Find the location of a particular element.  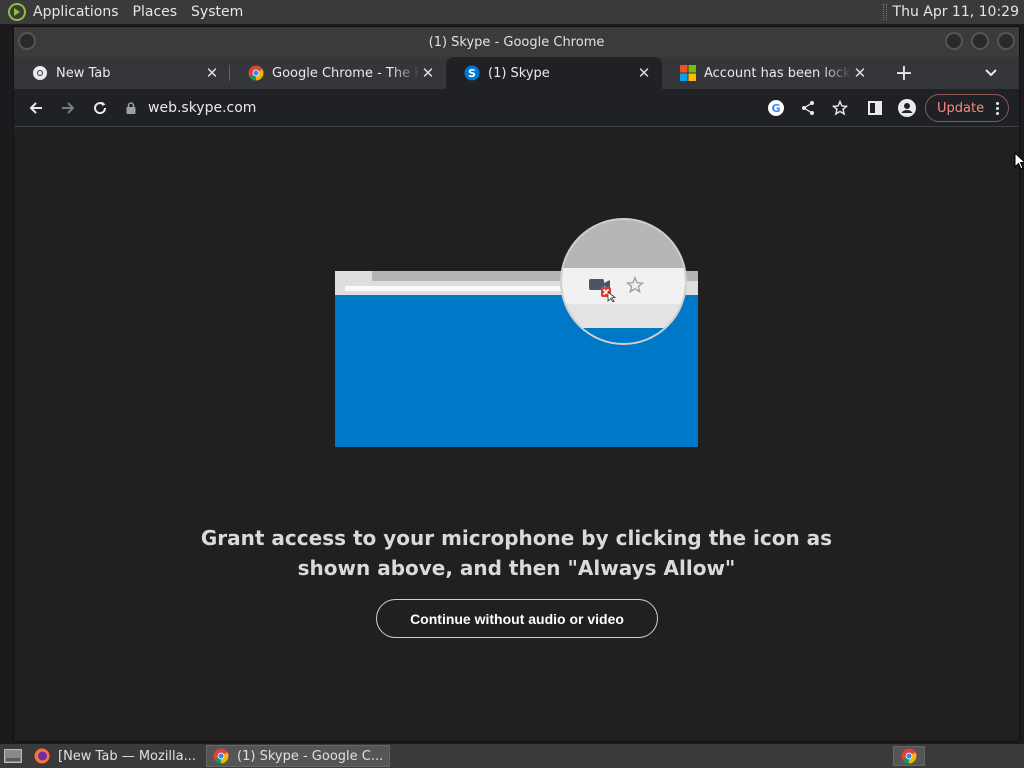

illustration-url-line is located at coordinates (455, 288).